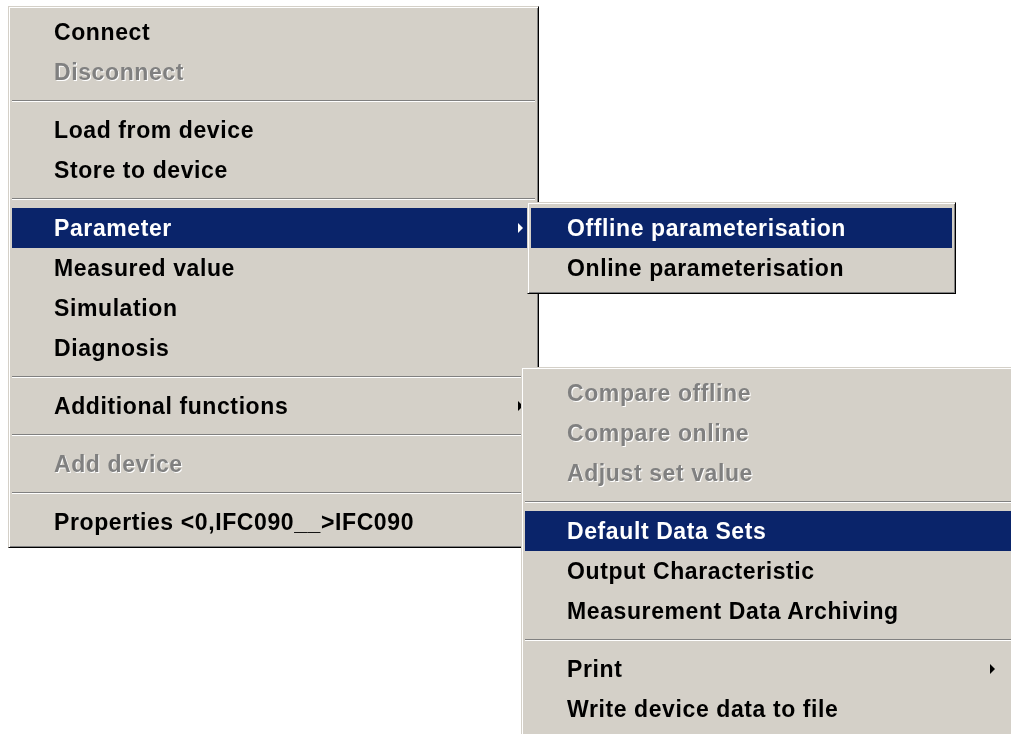 This screenshot has width=1011, height=734. What do you see at coordinates (768, 709) in the screenshot?
I see `menu-item: Write device data to file` at bounding box center [768, 709].